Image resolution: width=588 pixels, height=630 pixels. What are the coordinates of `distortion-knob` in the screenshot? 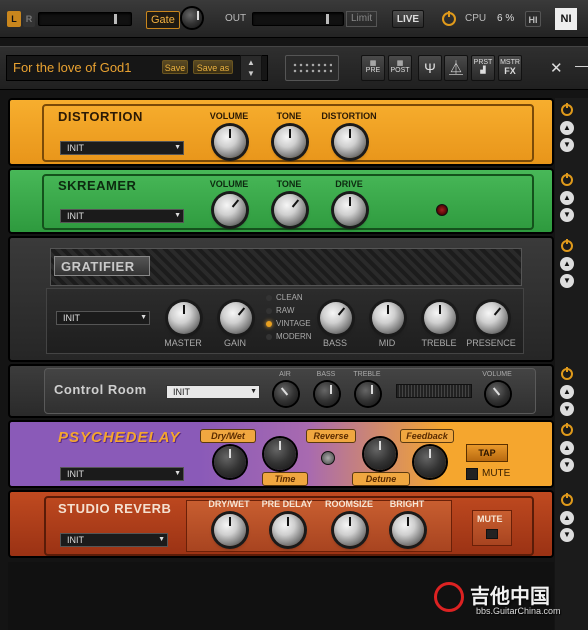 It's located at (350, 142).